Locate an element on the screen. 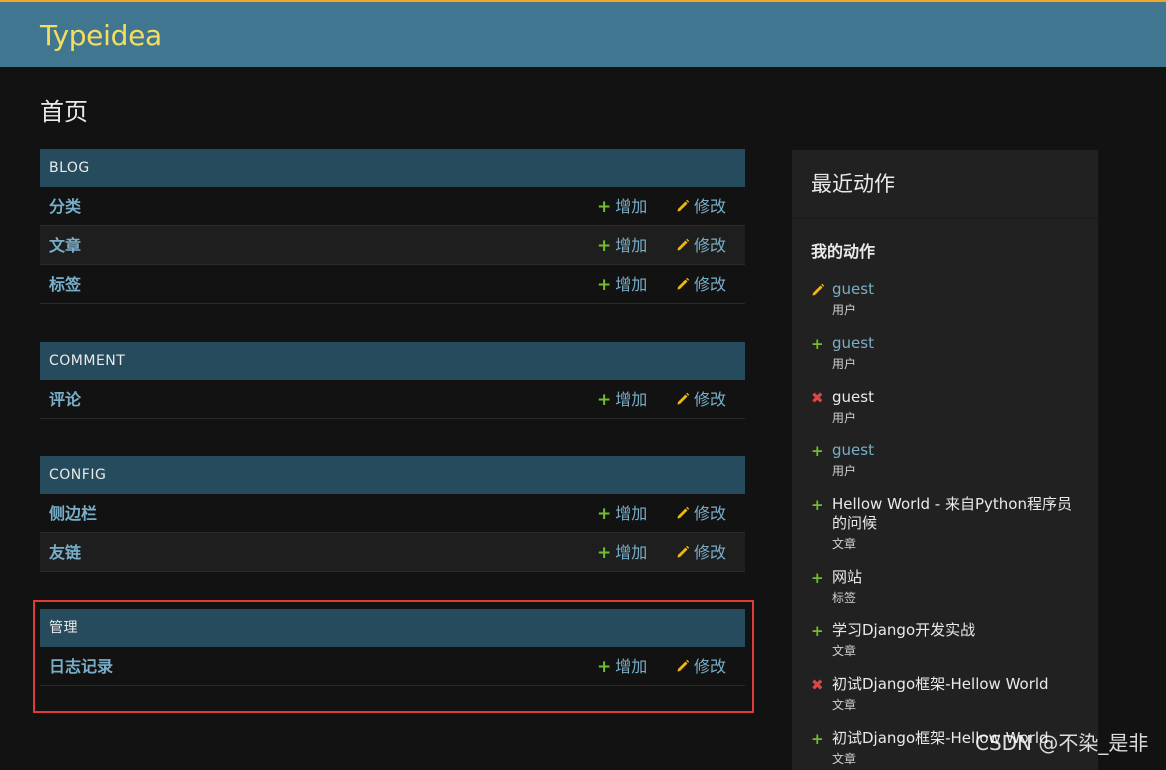  module-header-admin: 管理 is located at coordinates (392, 628).